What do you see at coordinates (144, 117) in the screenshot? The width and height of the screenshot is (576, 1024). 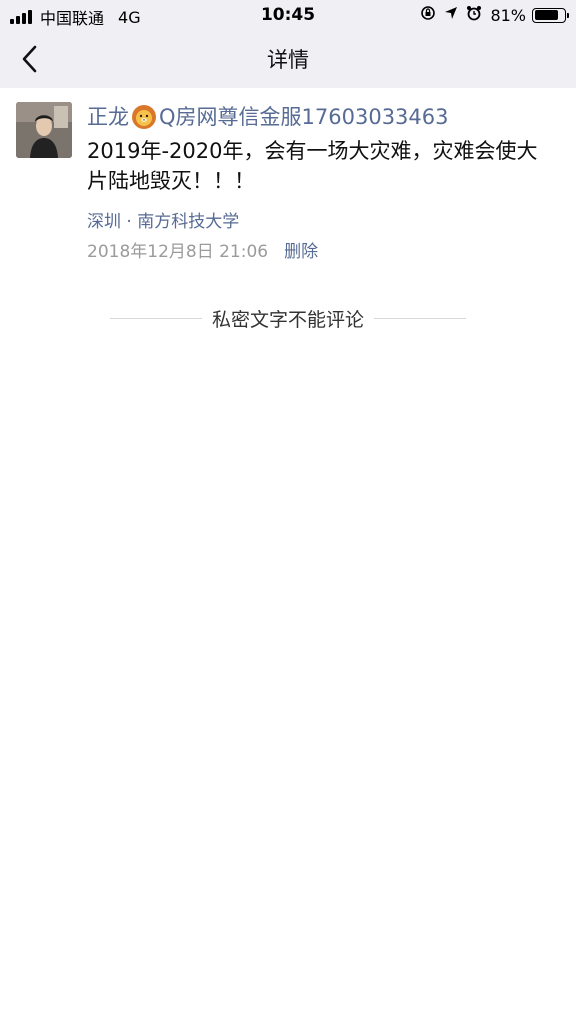 I see `lion-emoji-icon` at bounding box center [144, 117].